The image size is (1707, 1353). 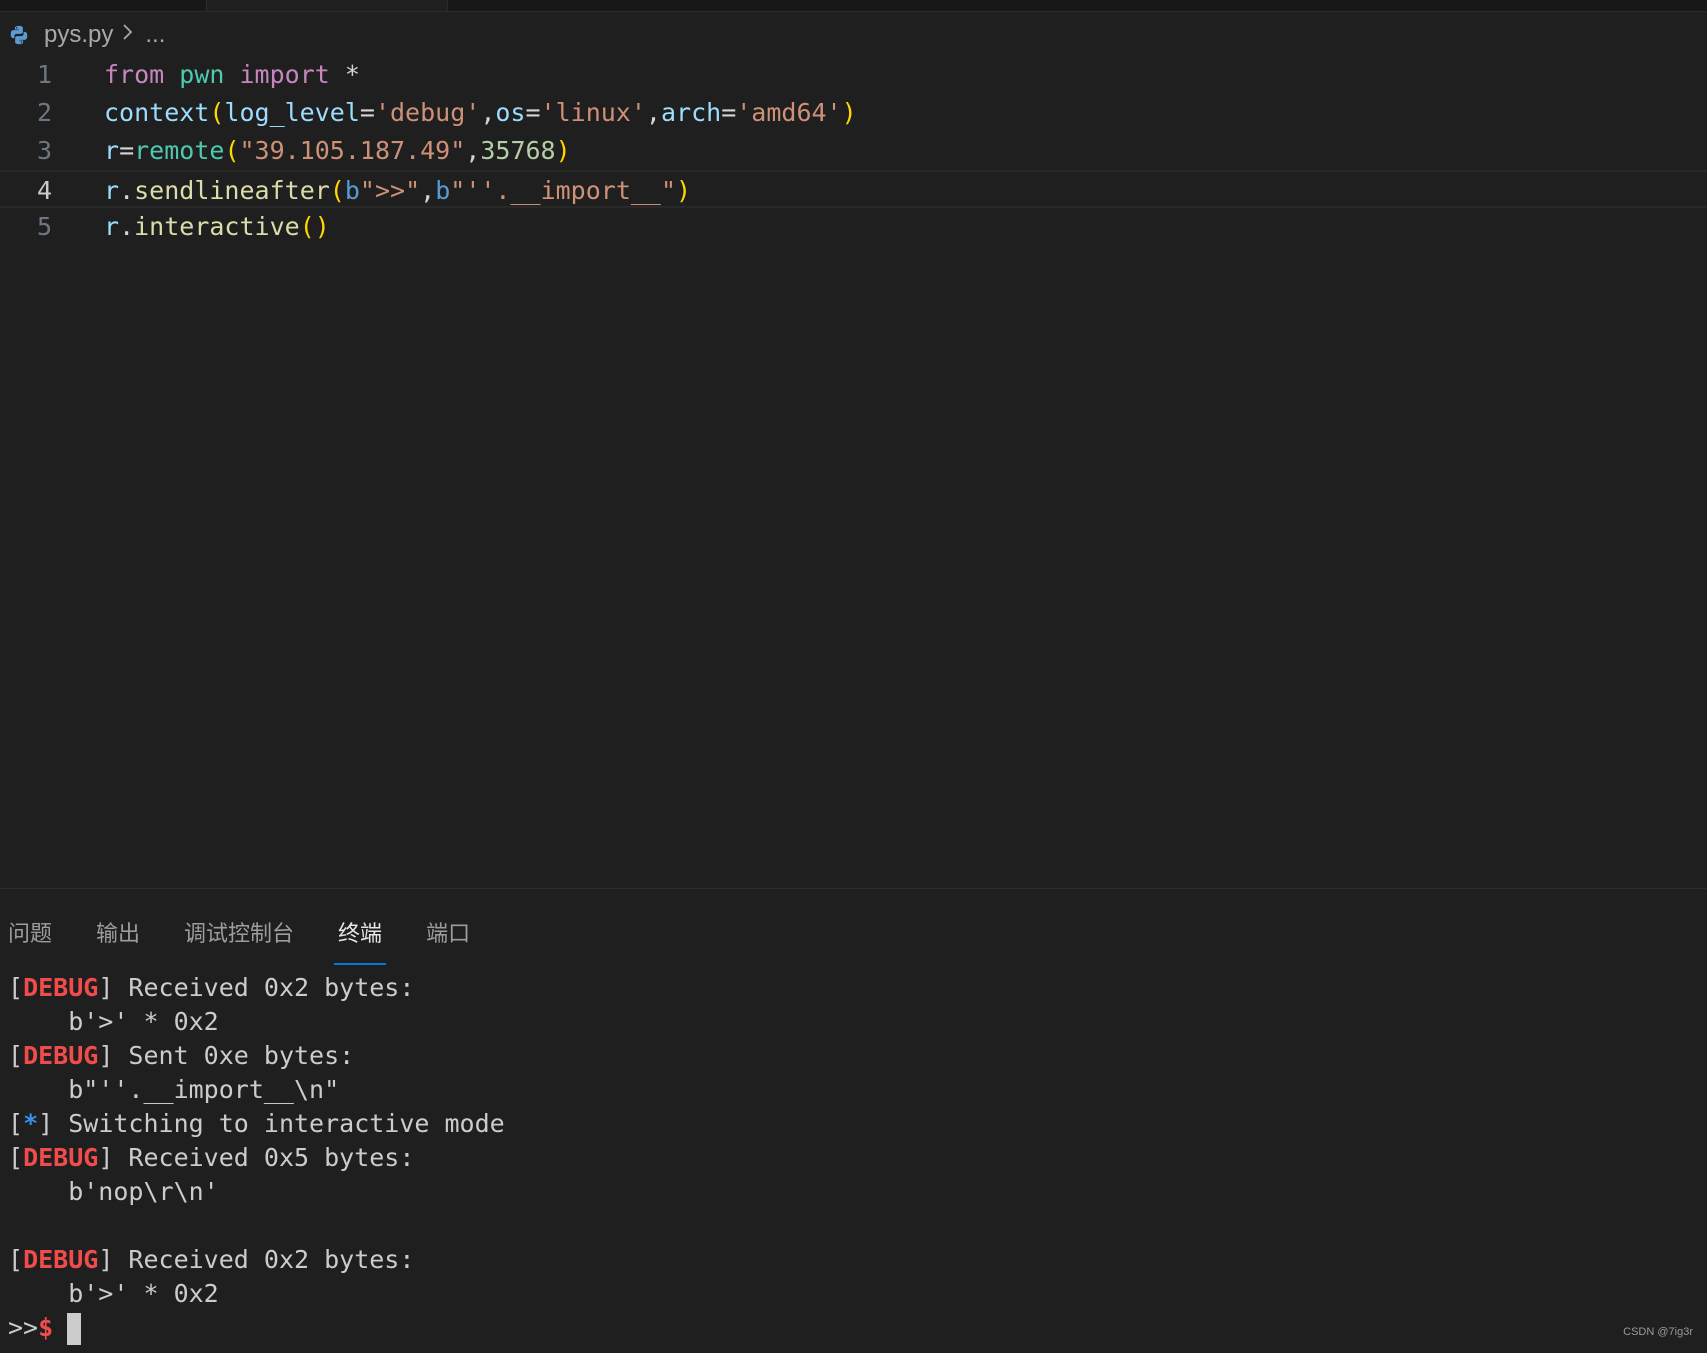 What do you see at coordinates (256, 1328) in the screenshot?
I see `terminal-line: >>$` at bounding box center [256, 1328].